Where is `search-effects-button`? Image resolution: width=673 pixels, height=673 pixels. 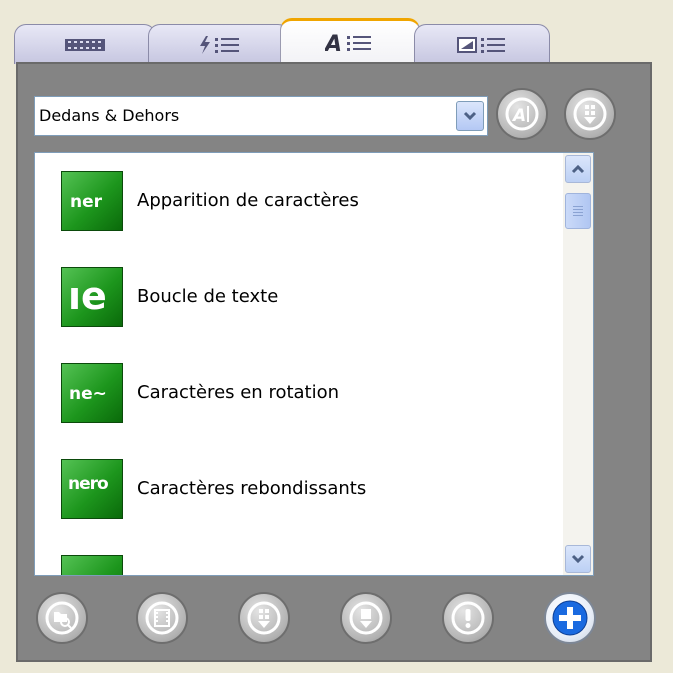 search-effects-button is located at coordinates (62, 618).